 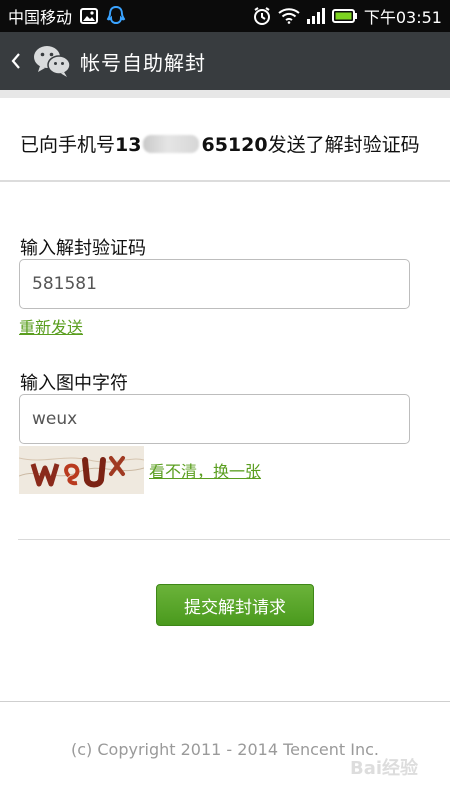 What do you see at coordinates (74, 383) in the screenshot?
I see `captcha-label: 输入图中字符` at bounding box center [74, 383].